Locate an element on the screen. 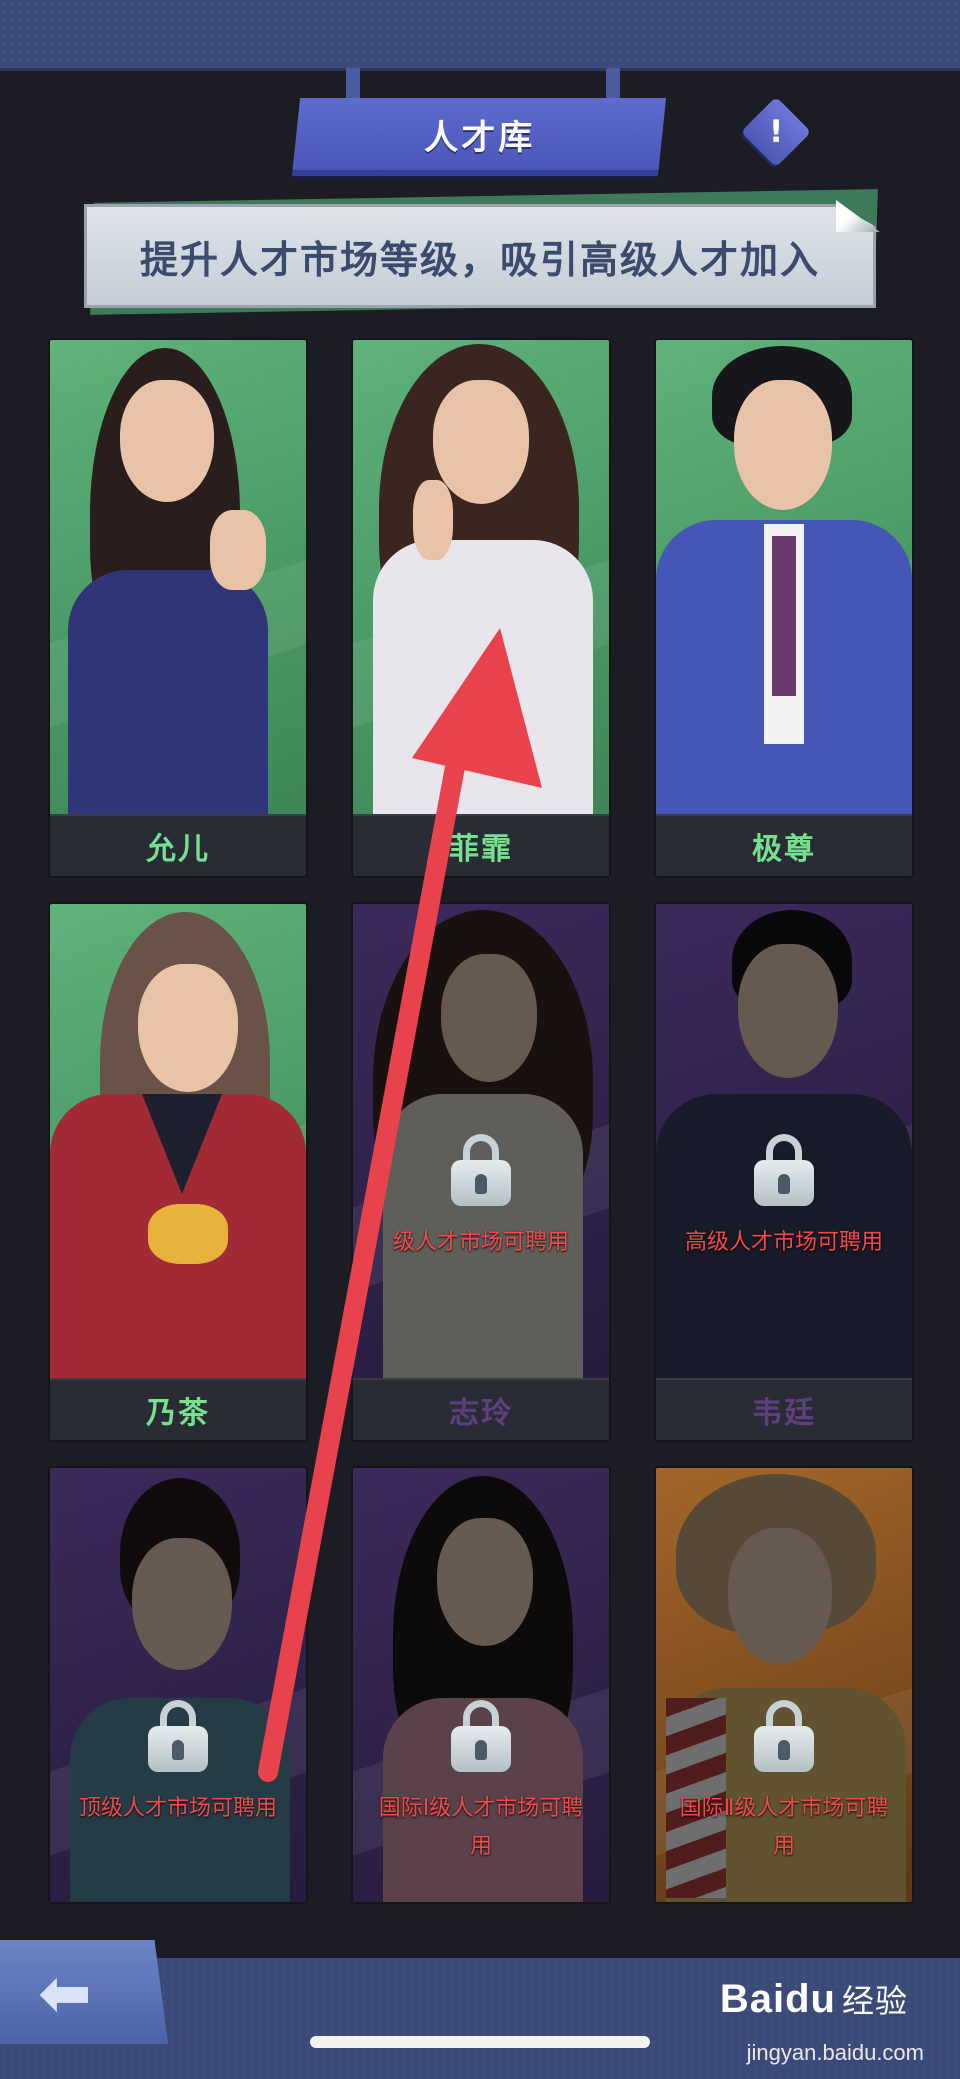  back-arrow-icon: ⬅ is located at coordinates (65, 1994).